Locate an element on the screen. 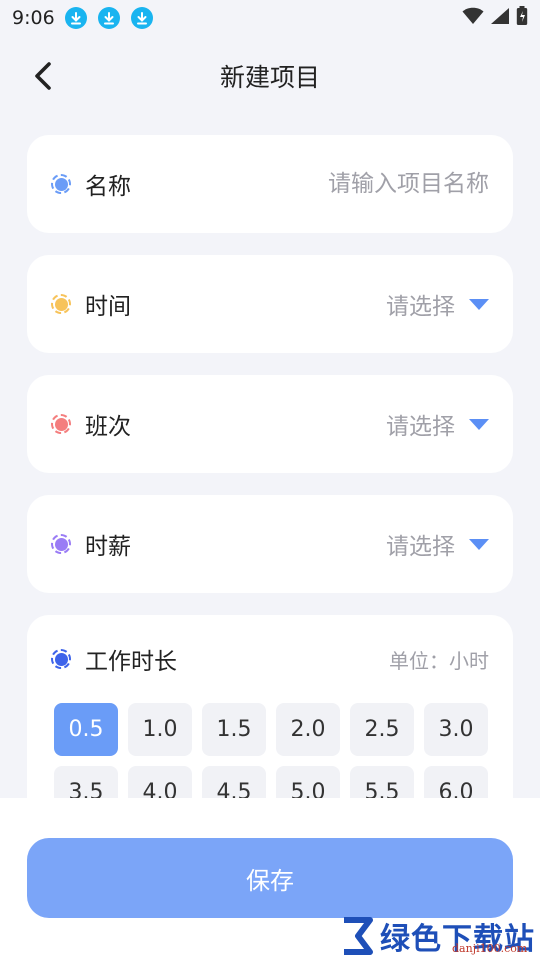 Image resolution: width=540 pixels, height=960 pixels. wage-select: 请选择 is located at coordinates (437, 544).